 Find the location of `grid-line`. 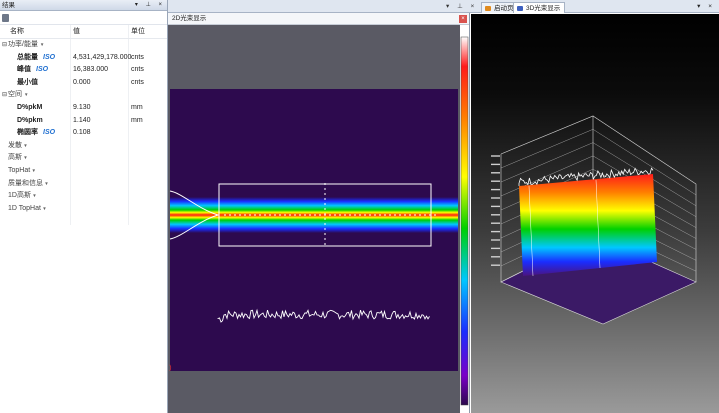

grid-line is located at coordinates (644, 150).